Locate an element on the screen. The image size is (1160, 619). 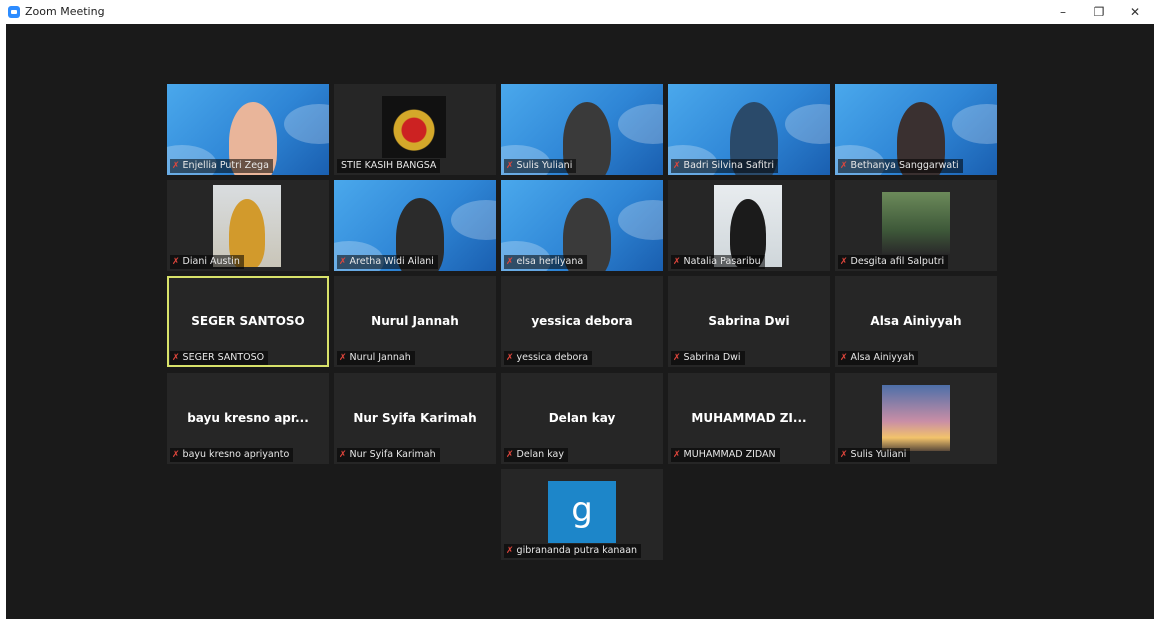
participant-name-label: ✗ Delan kay is located at coordinates (536, 455).